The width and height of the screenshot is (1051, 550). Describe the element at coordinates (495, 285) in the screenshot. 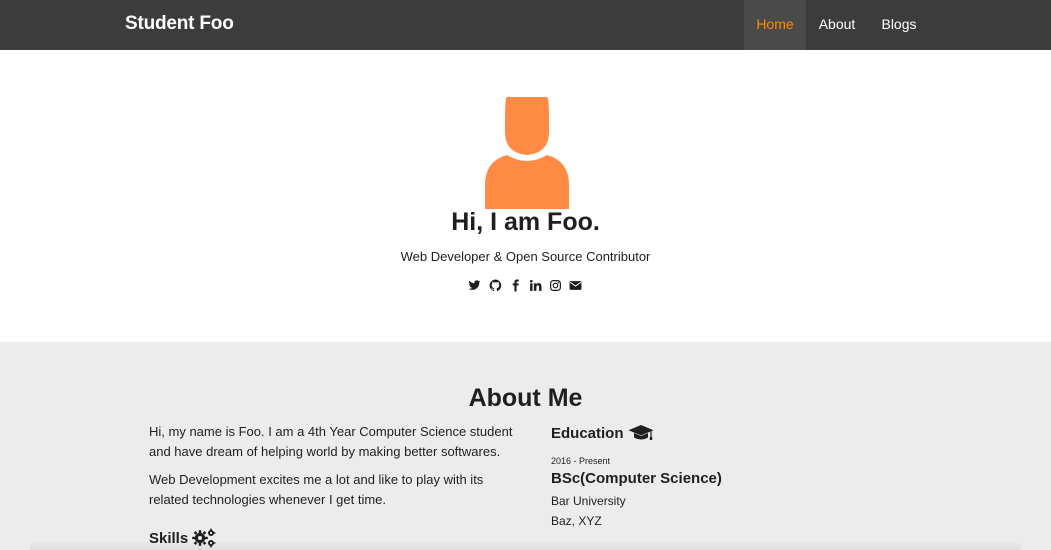

I see `github-icon` at that location.